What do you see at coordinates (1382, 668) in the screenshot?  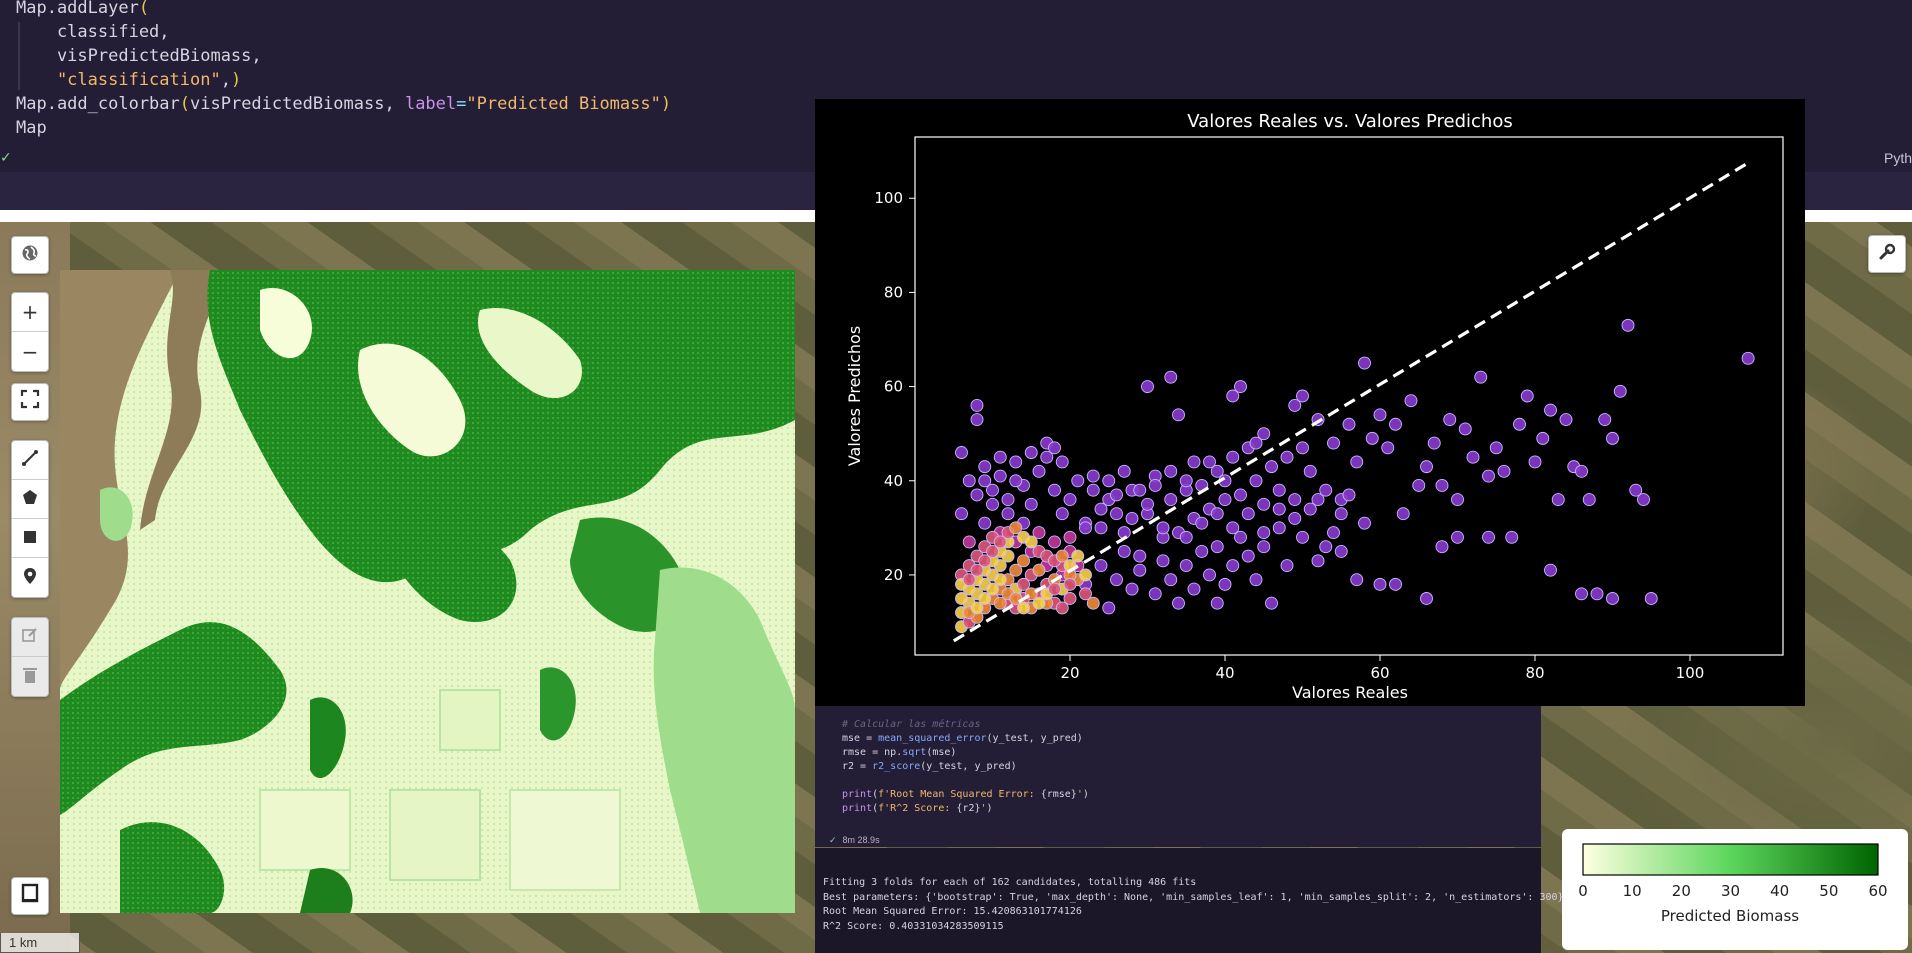 I see `x-axis-ticks: 20 40 60 80 100` at bounding box center [1382, 668].